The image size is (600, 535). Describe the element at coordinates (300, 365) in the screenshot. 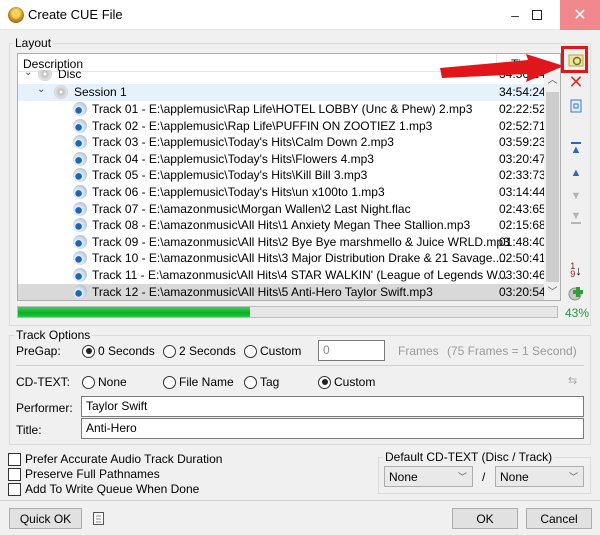

I see `divider` at that location.